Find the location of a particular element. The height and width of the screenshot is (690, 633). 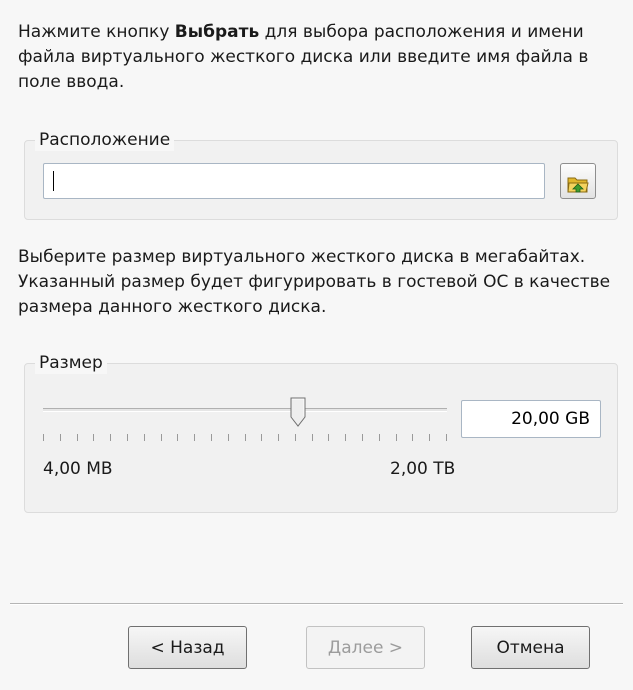

cancel-button: Отмена is located at coordinates (530, 647).